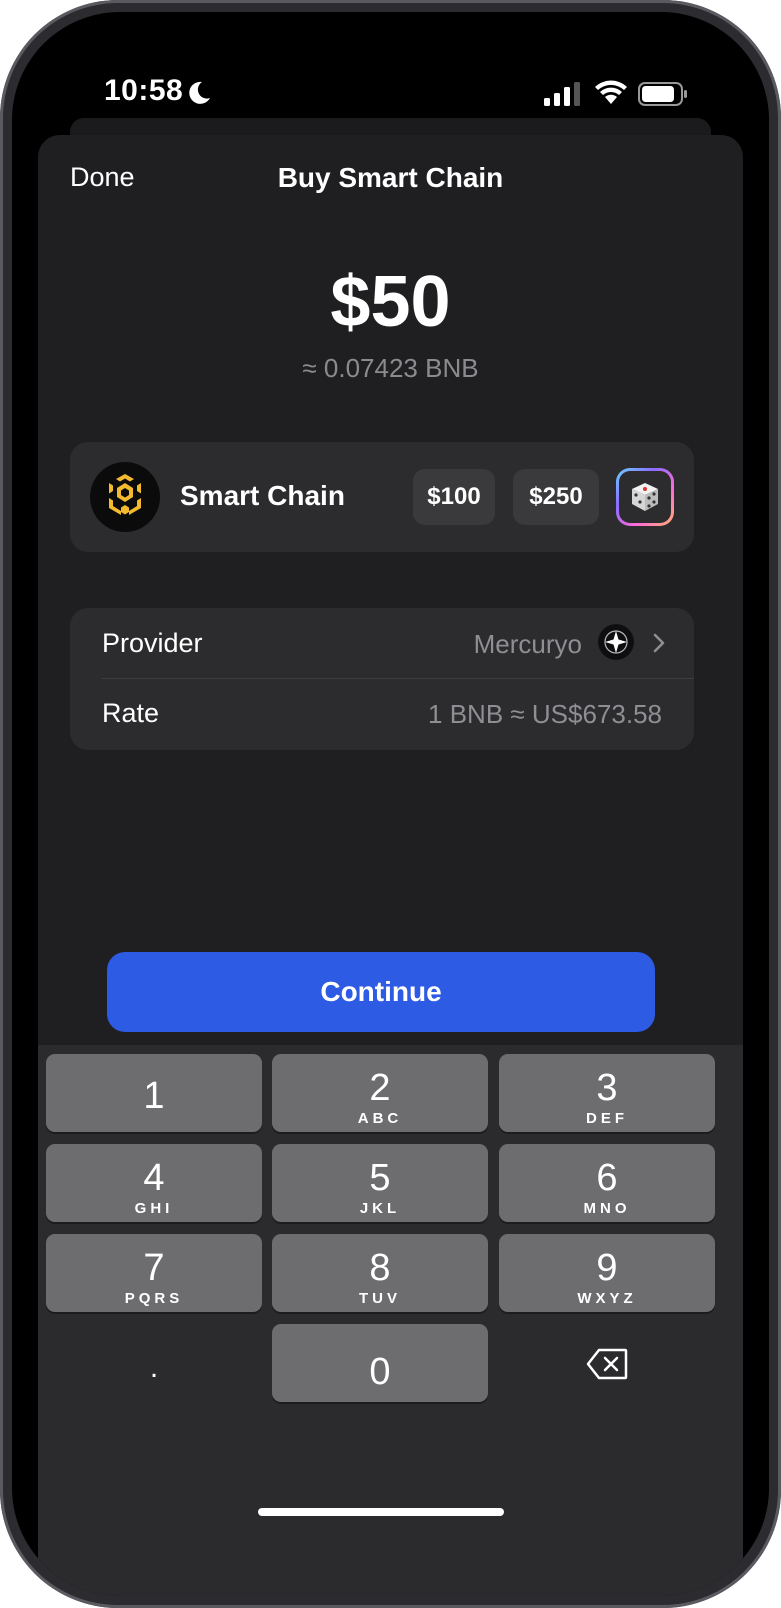 The height and width of the screenshot is (1608, 781). I want to click on key-digit: 0, so click(380, 1371).